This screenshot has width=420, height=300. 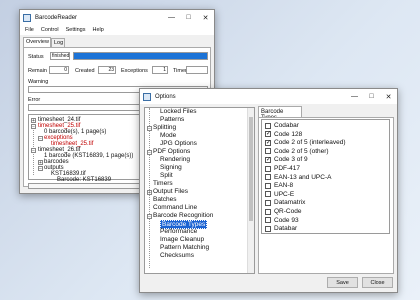 I want to click on tab-barcode-types: Barcode Types, so click(x=280, y=113).